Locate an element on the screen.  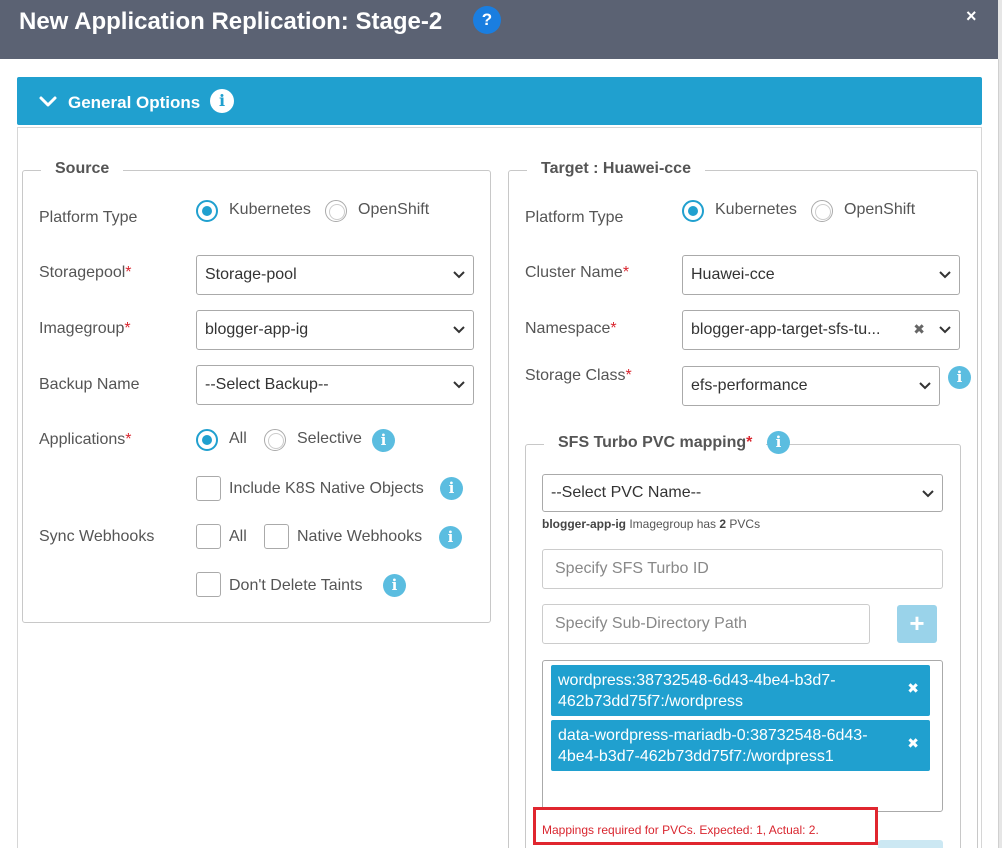
target-platform-type-label: Platform Type is located at coordinates (574, 217).